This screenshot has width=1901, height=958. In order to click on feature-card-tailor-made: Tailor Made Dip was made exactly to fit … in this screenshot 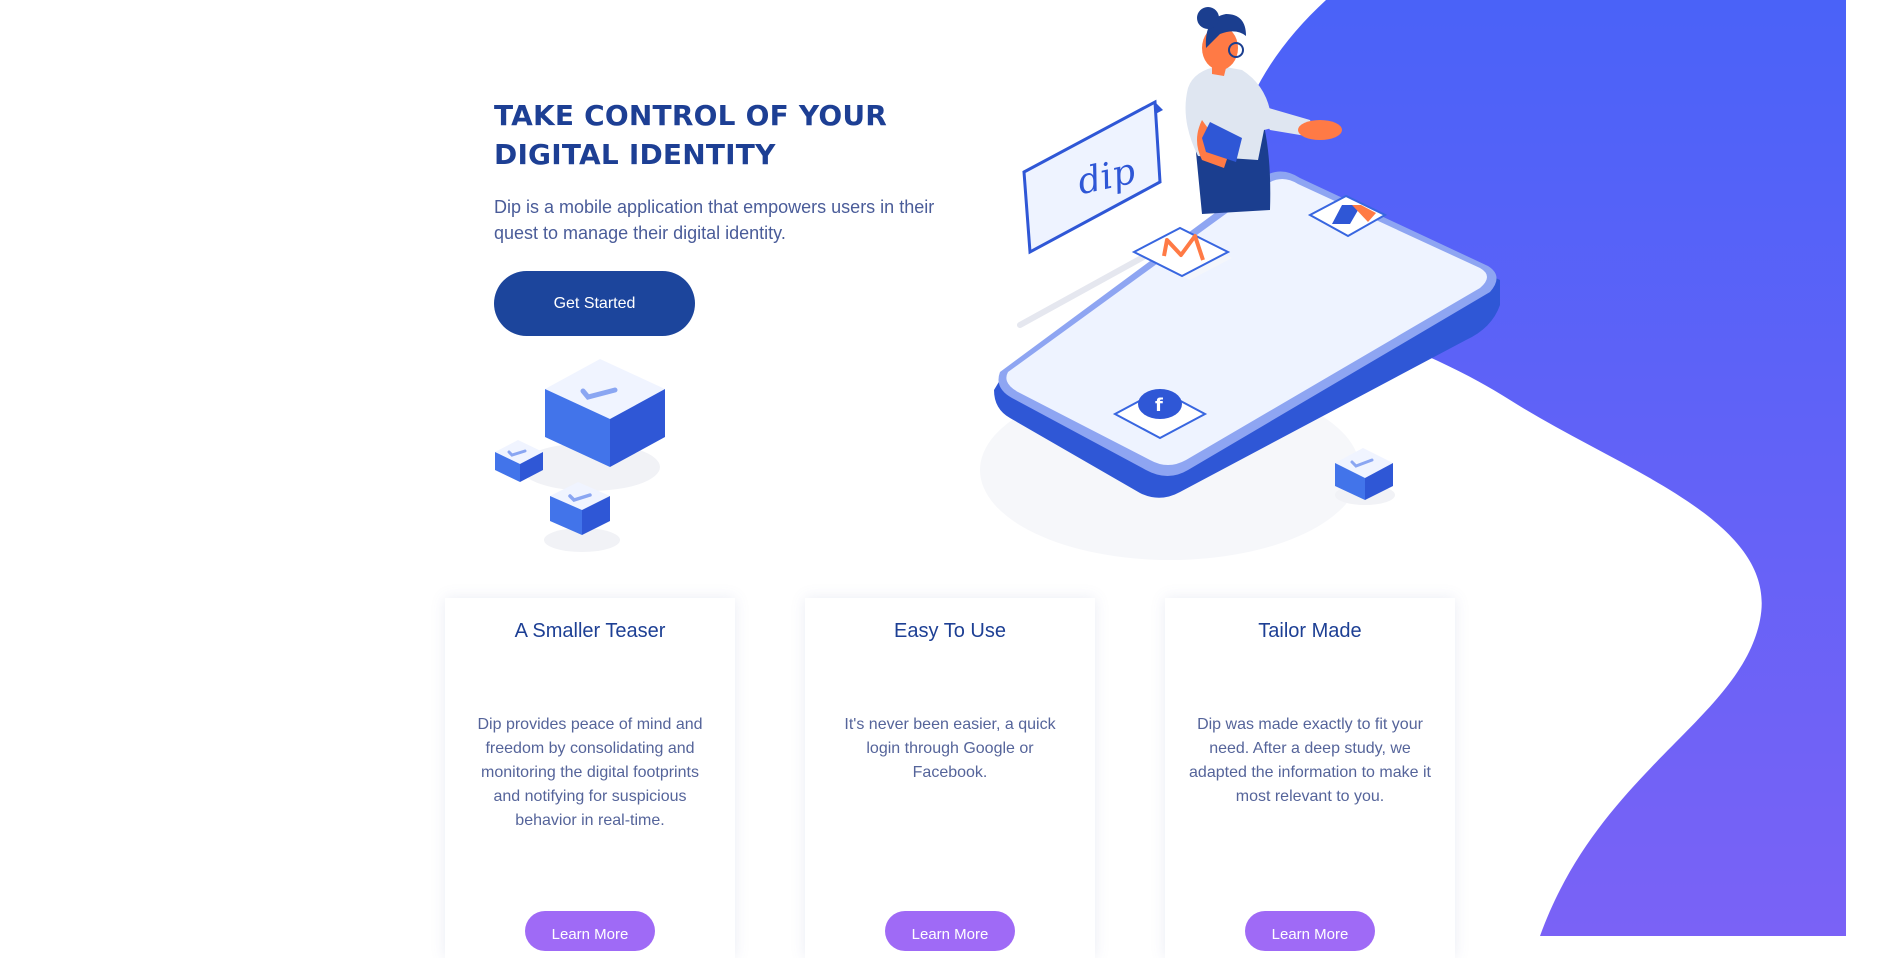, I will do `click(1310, 778)`.